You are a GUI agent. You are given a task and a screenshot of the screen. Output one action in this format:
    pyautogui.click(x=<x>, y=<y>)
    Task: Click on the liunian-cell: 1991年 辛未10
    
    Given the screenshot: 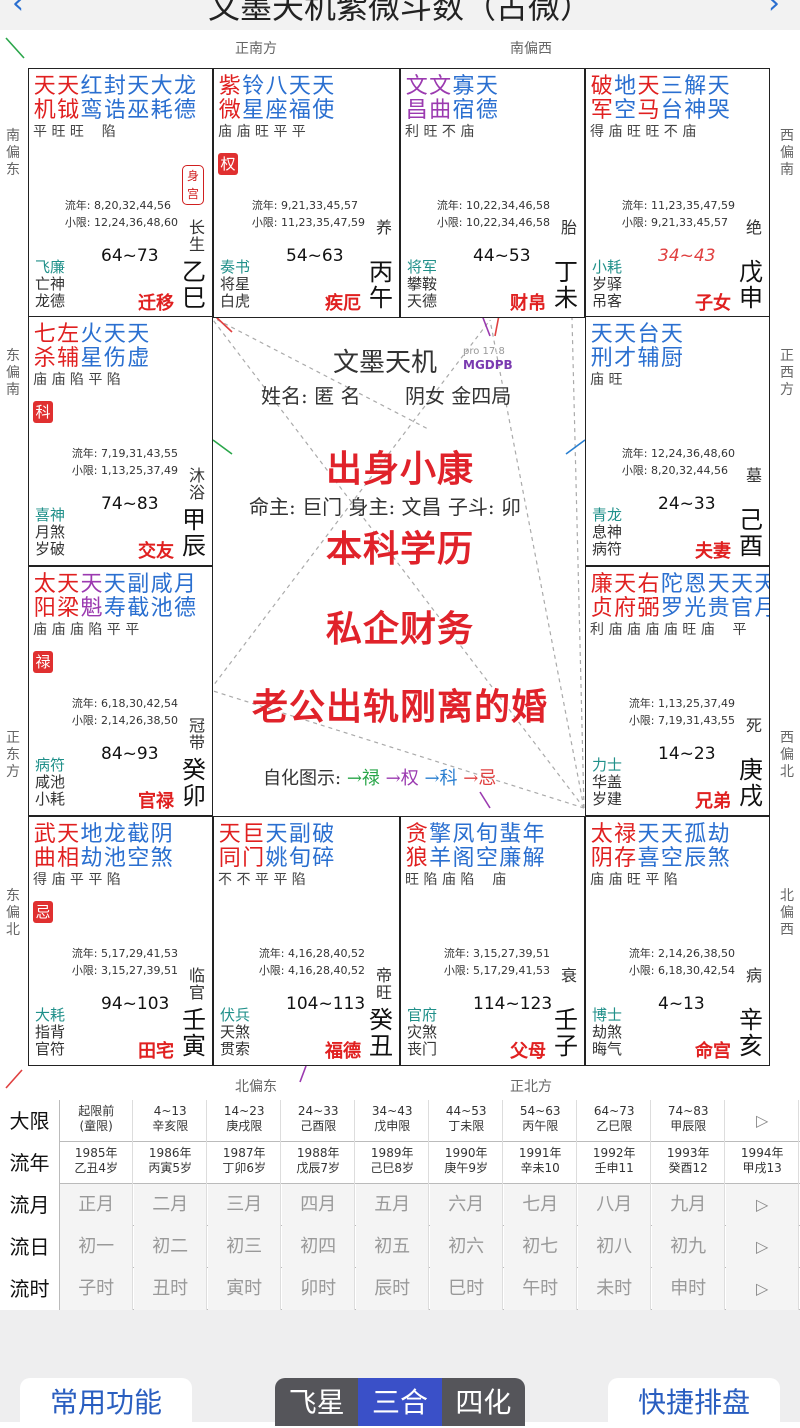 What is the action you would take?
    pyautogui.click(x=541, y=1163)
    